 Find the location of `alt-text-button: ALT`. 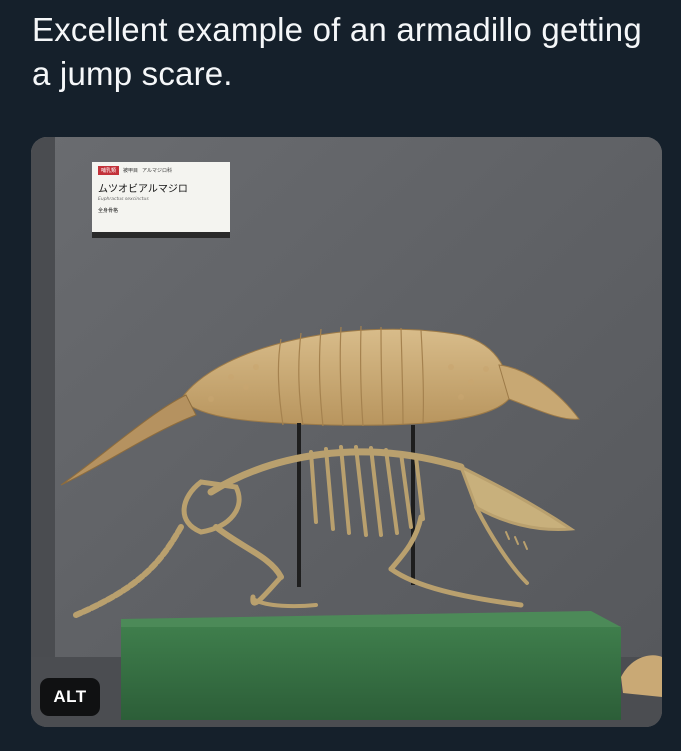

alt-text-button: ALT is located at coordinates (70, 697).